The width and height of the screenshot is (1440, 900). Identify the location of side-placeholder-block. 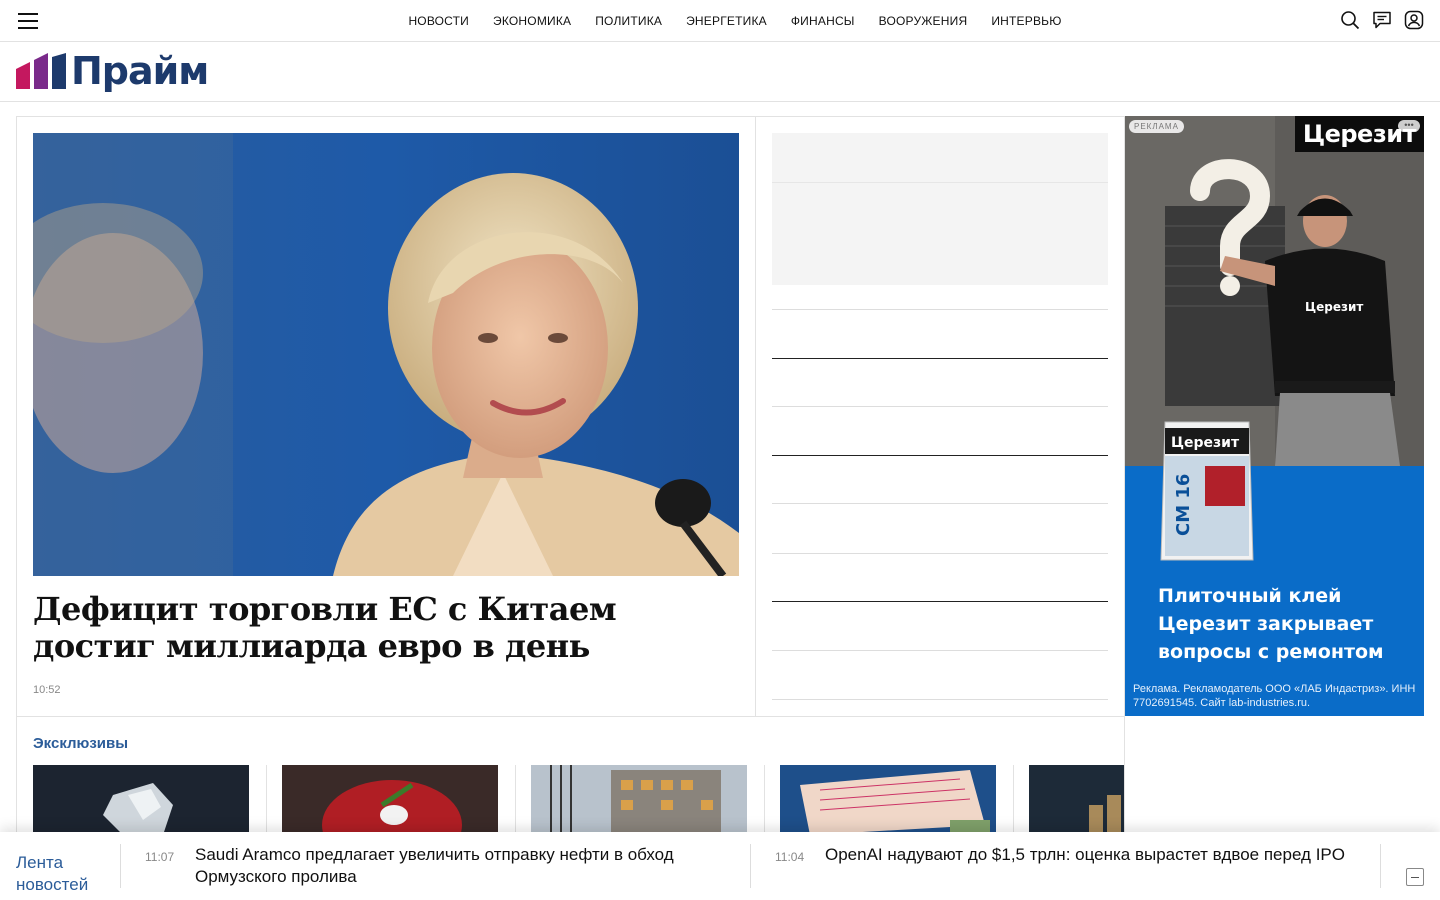
(940, 234).